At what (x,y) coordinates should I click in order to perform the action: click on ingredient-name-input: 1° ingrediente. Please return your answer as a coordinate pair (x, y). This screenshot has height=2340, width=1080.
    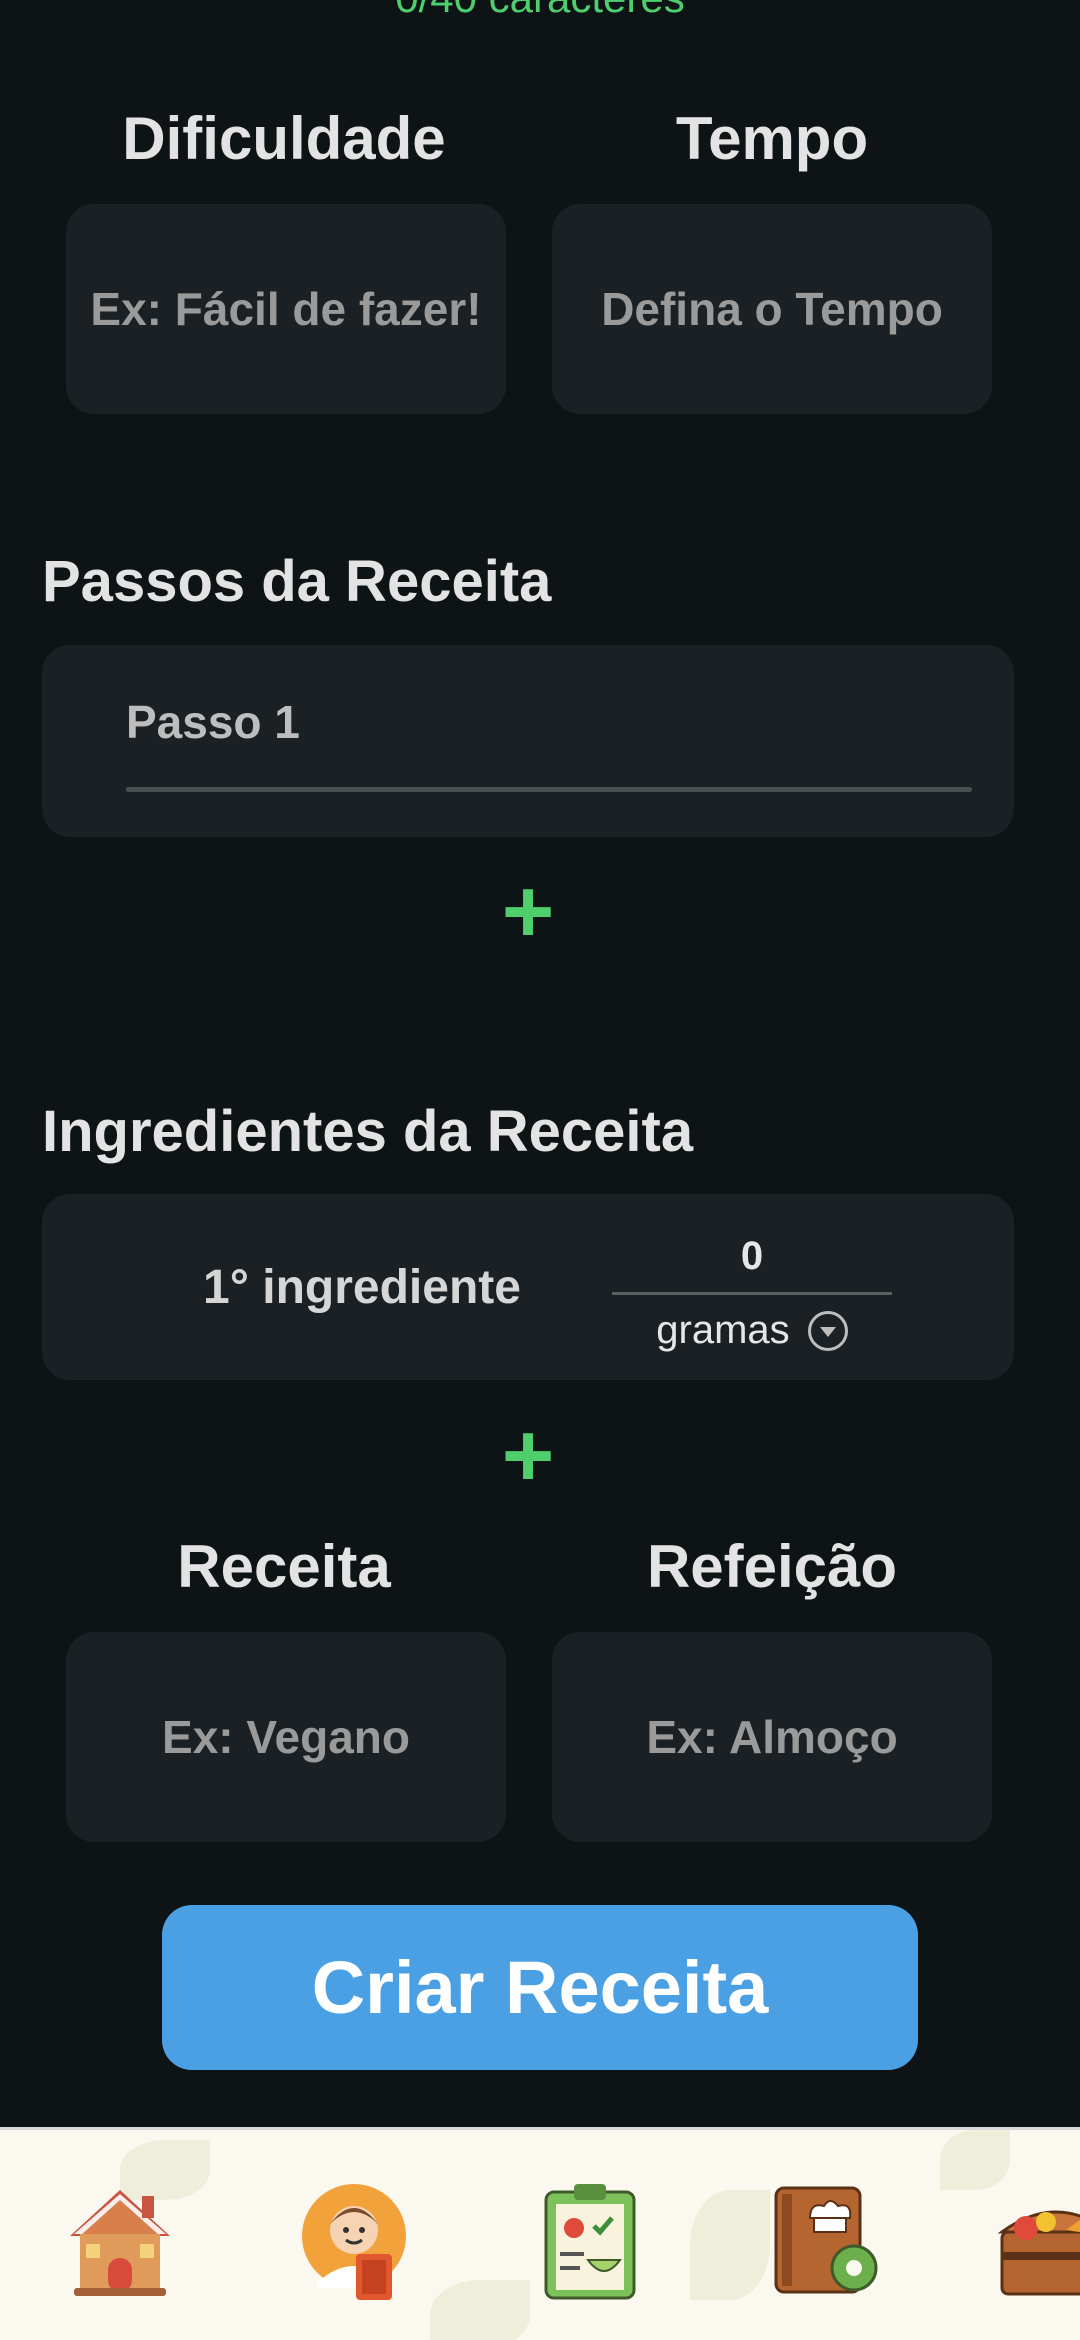
    Looking at the image, I should click on (362, 1287).